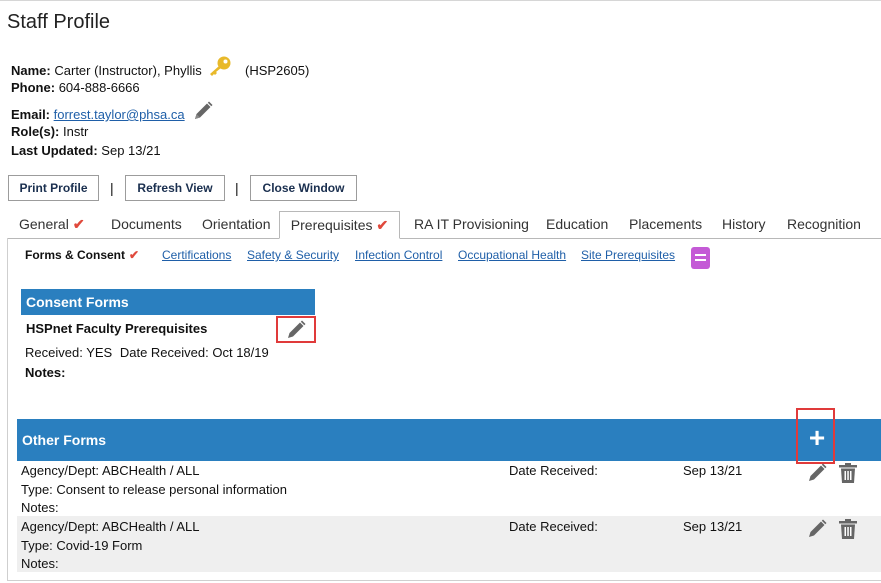 The width and height of the screenshot is (881, 583). Describe the element at coordinates (75, 255) in the screenshot. I see `subtab-label: Forms & Consent` at that location.